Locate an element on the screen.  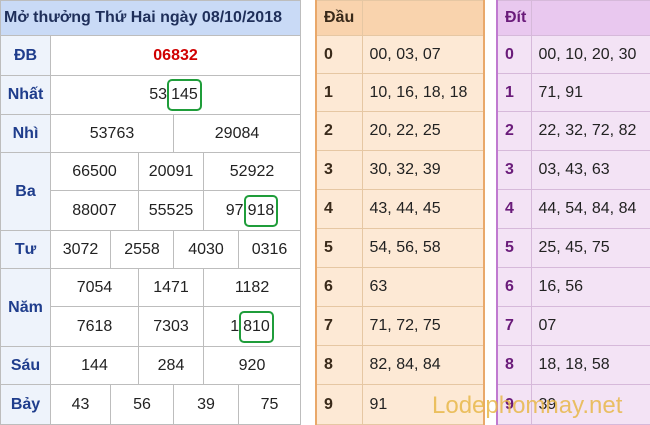
dit-values: 03, 43, 63 is located at coordinates (590, 170).